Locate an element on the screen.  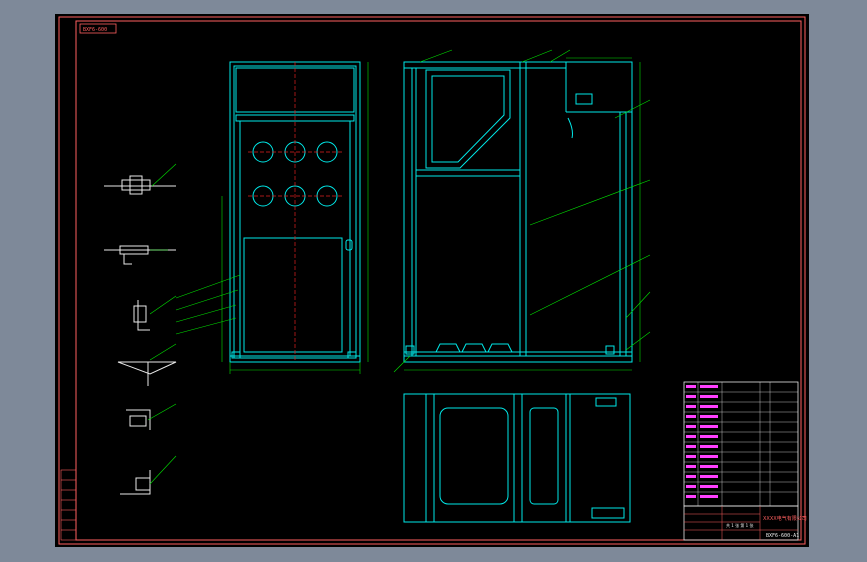
title-block-drawing-number: BXF6-600-A1 is located at coordinates (782, 536).